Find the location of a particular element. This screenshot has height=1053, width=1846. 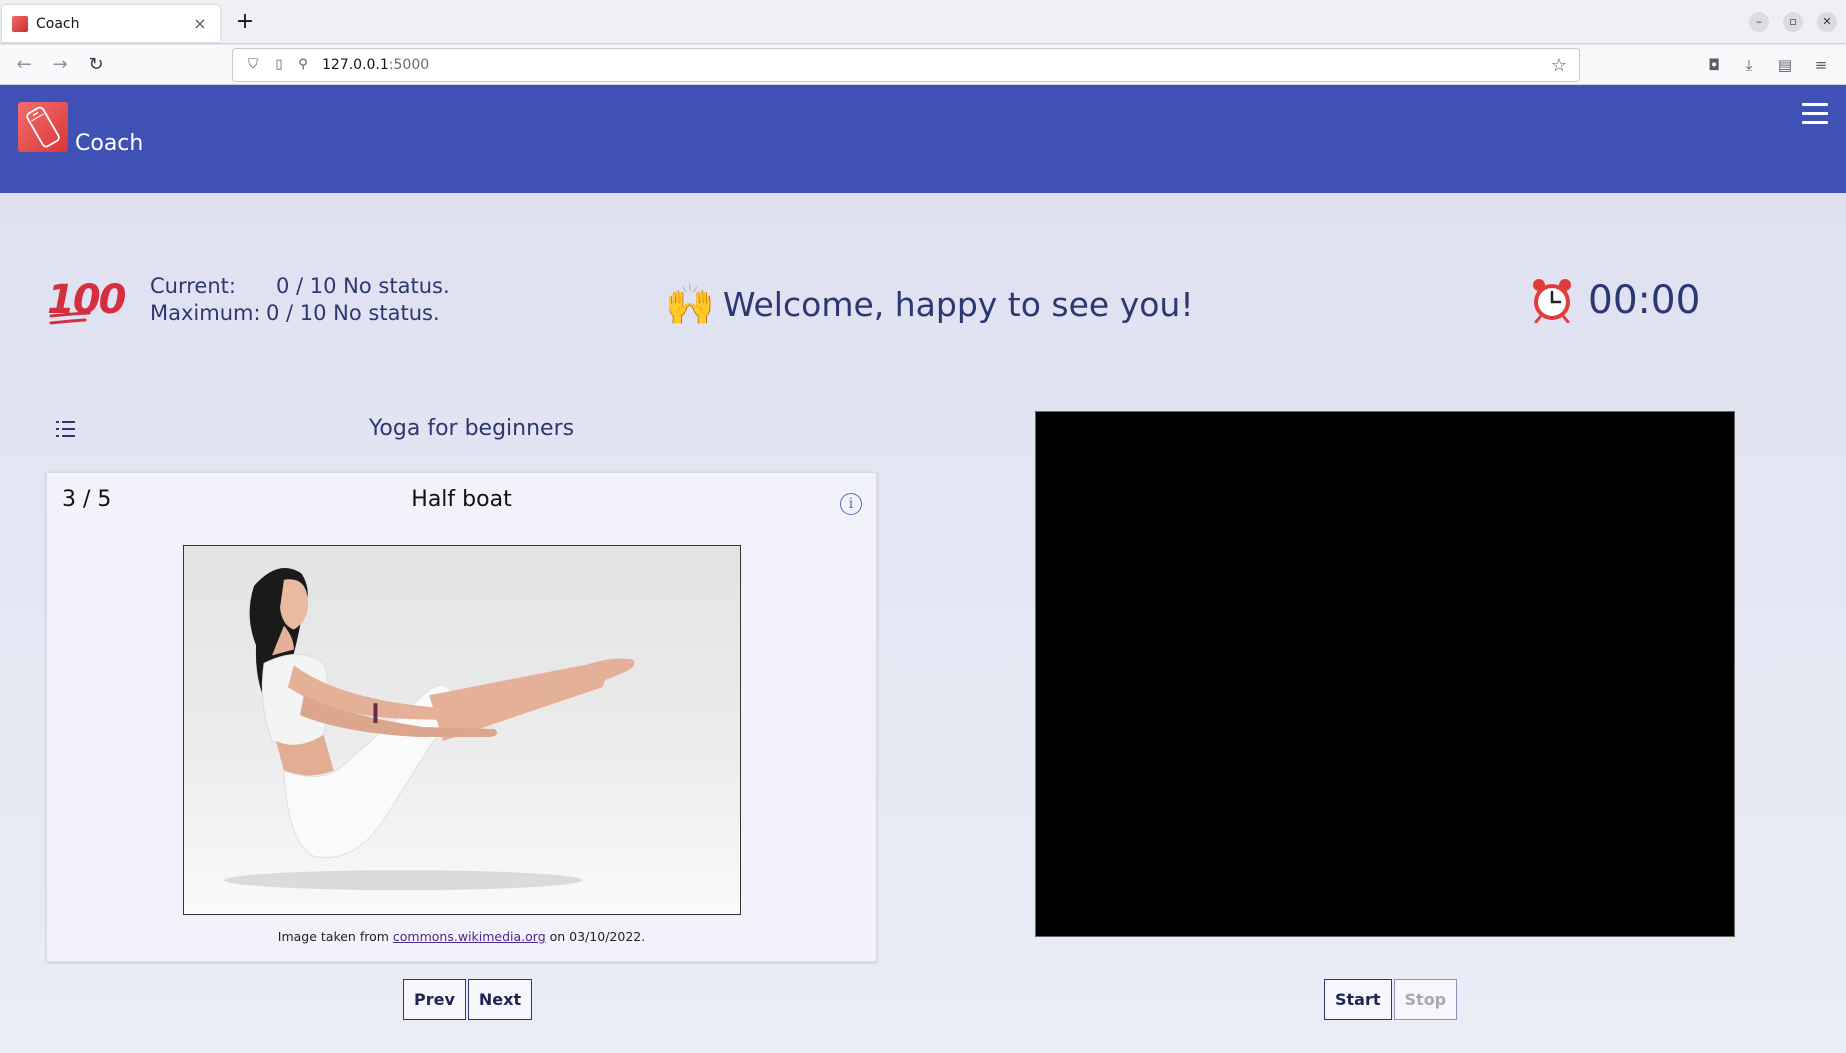

half-boat-pose-illustration is located at coordinates (429, 729).